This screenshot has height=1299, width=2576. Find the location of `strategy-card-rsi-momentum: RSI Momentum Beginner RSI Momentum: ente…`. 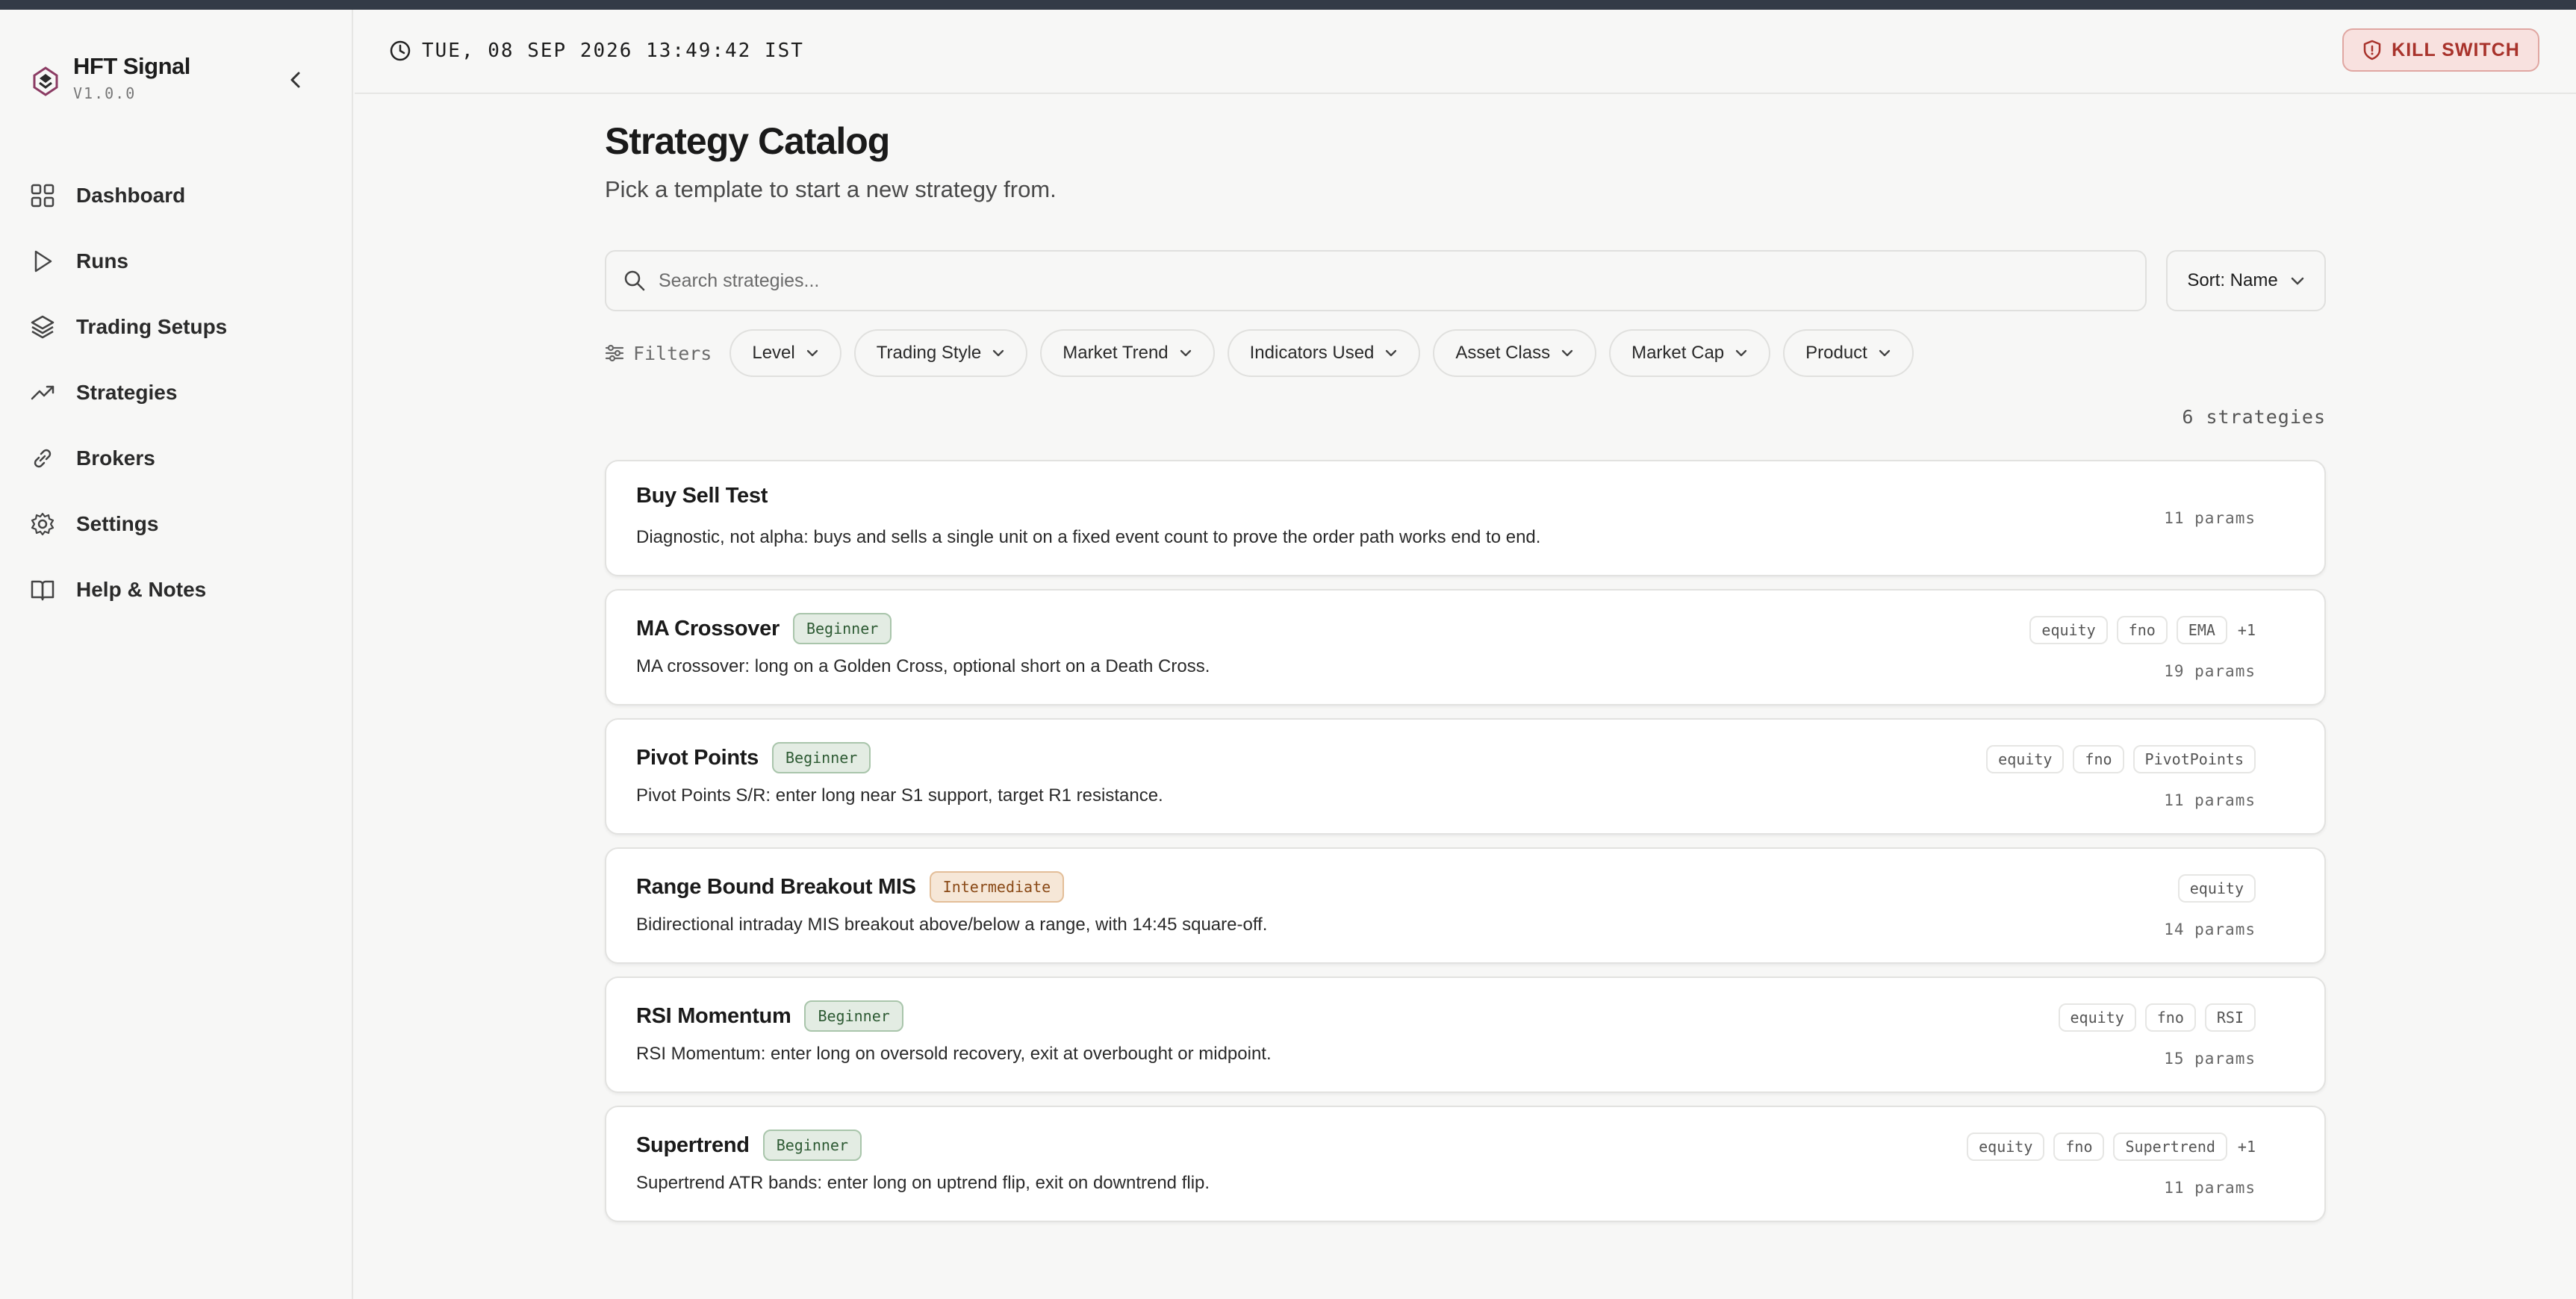

strategy-card-rsi-momentum: RSI Momentum Beginner RSI Momentum: ente… is located at coordinates (1465, 1034).